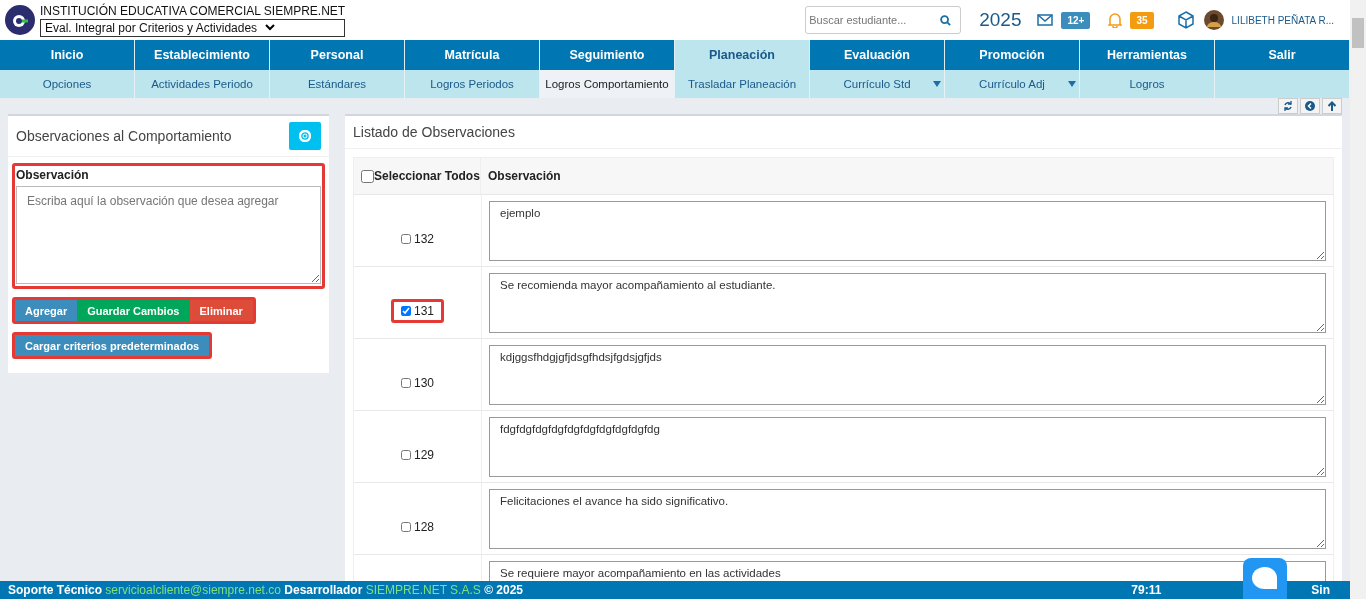 The image size is (1366, 599). What do you see at coordinates (1282, 55) in the screenshot?
I see `menu-tab: Salir` at bounding box center [1282, 55].